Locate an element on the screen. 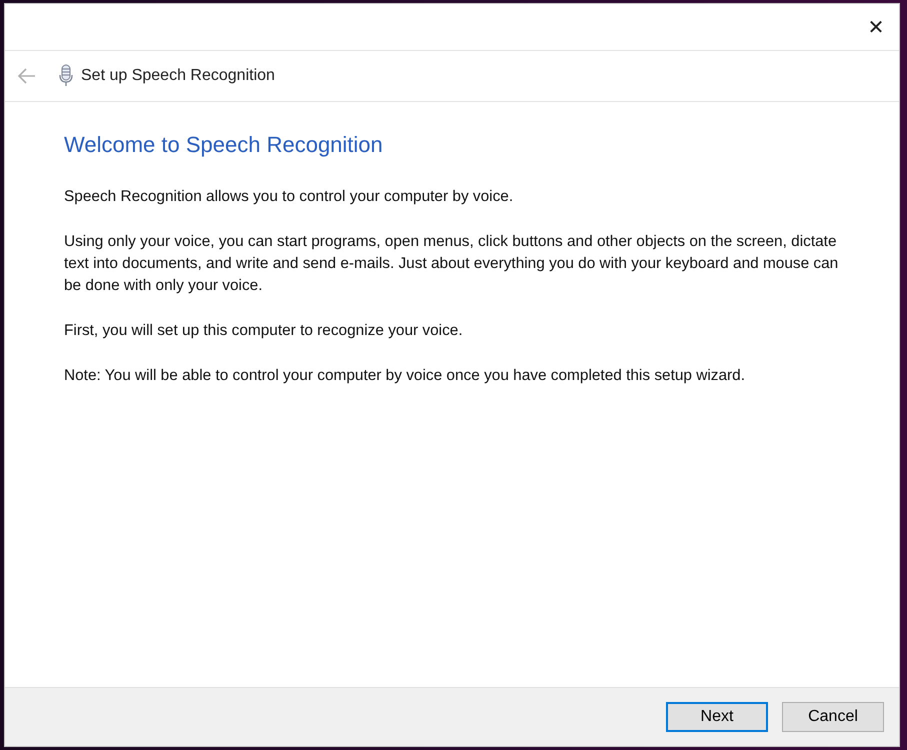 The image size is (907, 750). dialog-button: Cancel is located at coordinates (833, 717).